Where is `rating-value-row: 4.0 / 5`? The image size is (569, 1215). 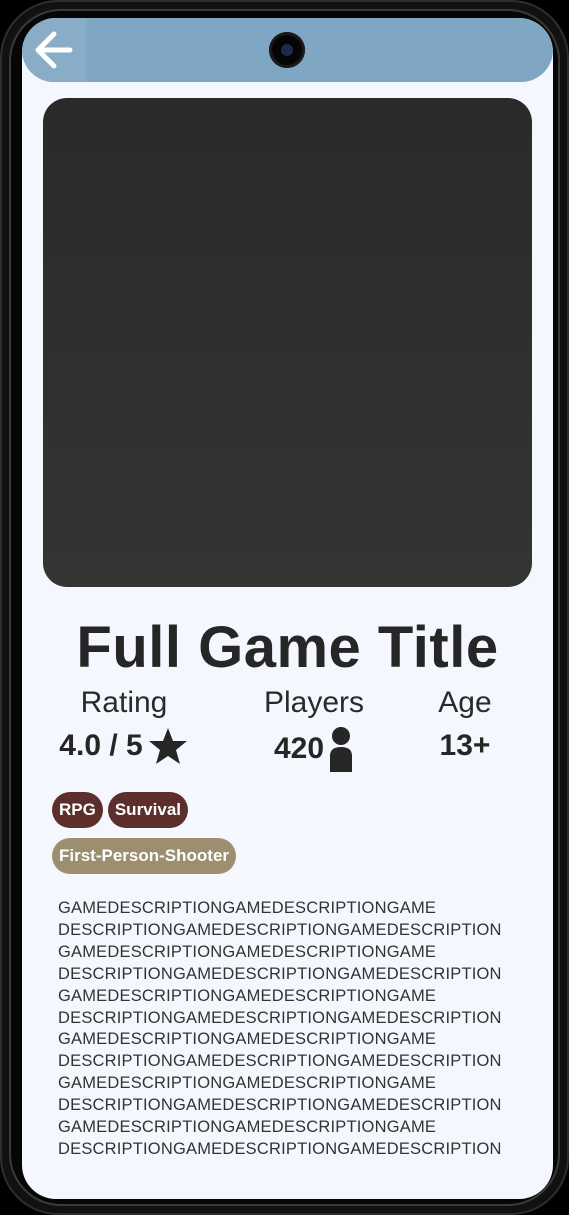
rating-value-row: 4.0 / 5 is located at coordinates (123, 746).